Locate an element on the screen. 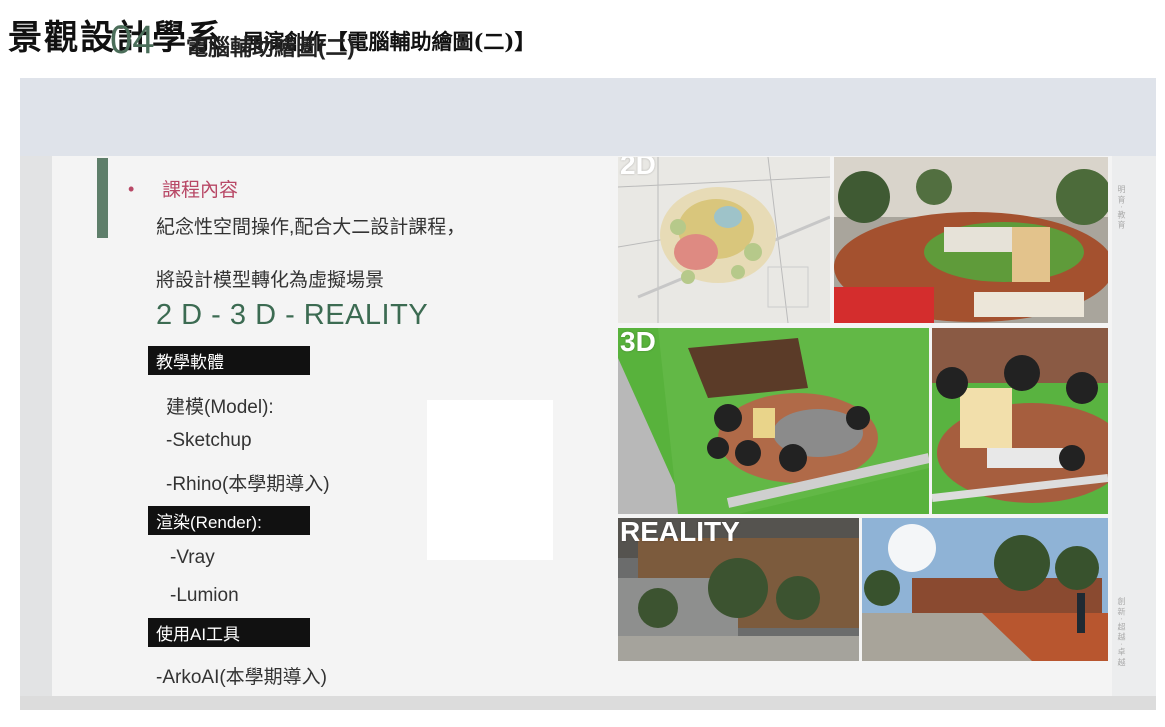 Image resolution: width=1165 pixels, height=727 pixels. description-line-2: 將設計模型轉化為虛擬場景 is located at coordinates (270, 280).